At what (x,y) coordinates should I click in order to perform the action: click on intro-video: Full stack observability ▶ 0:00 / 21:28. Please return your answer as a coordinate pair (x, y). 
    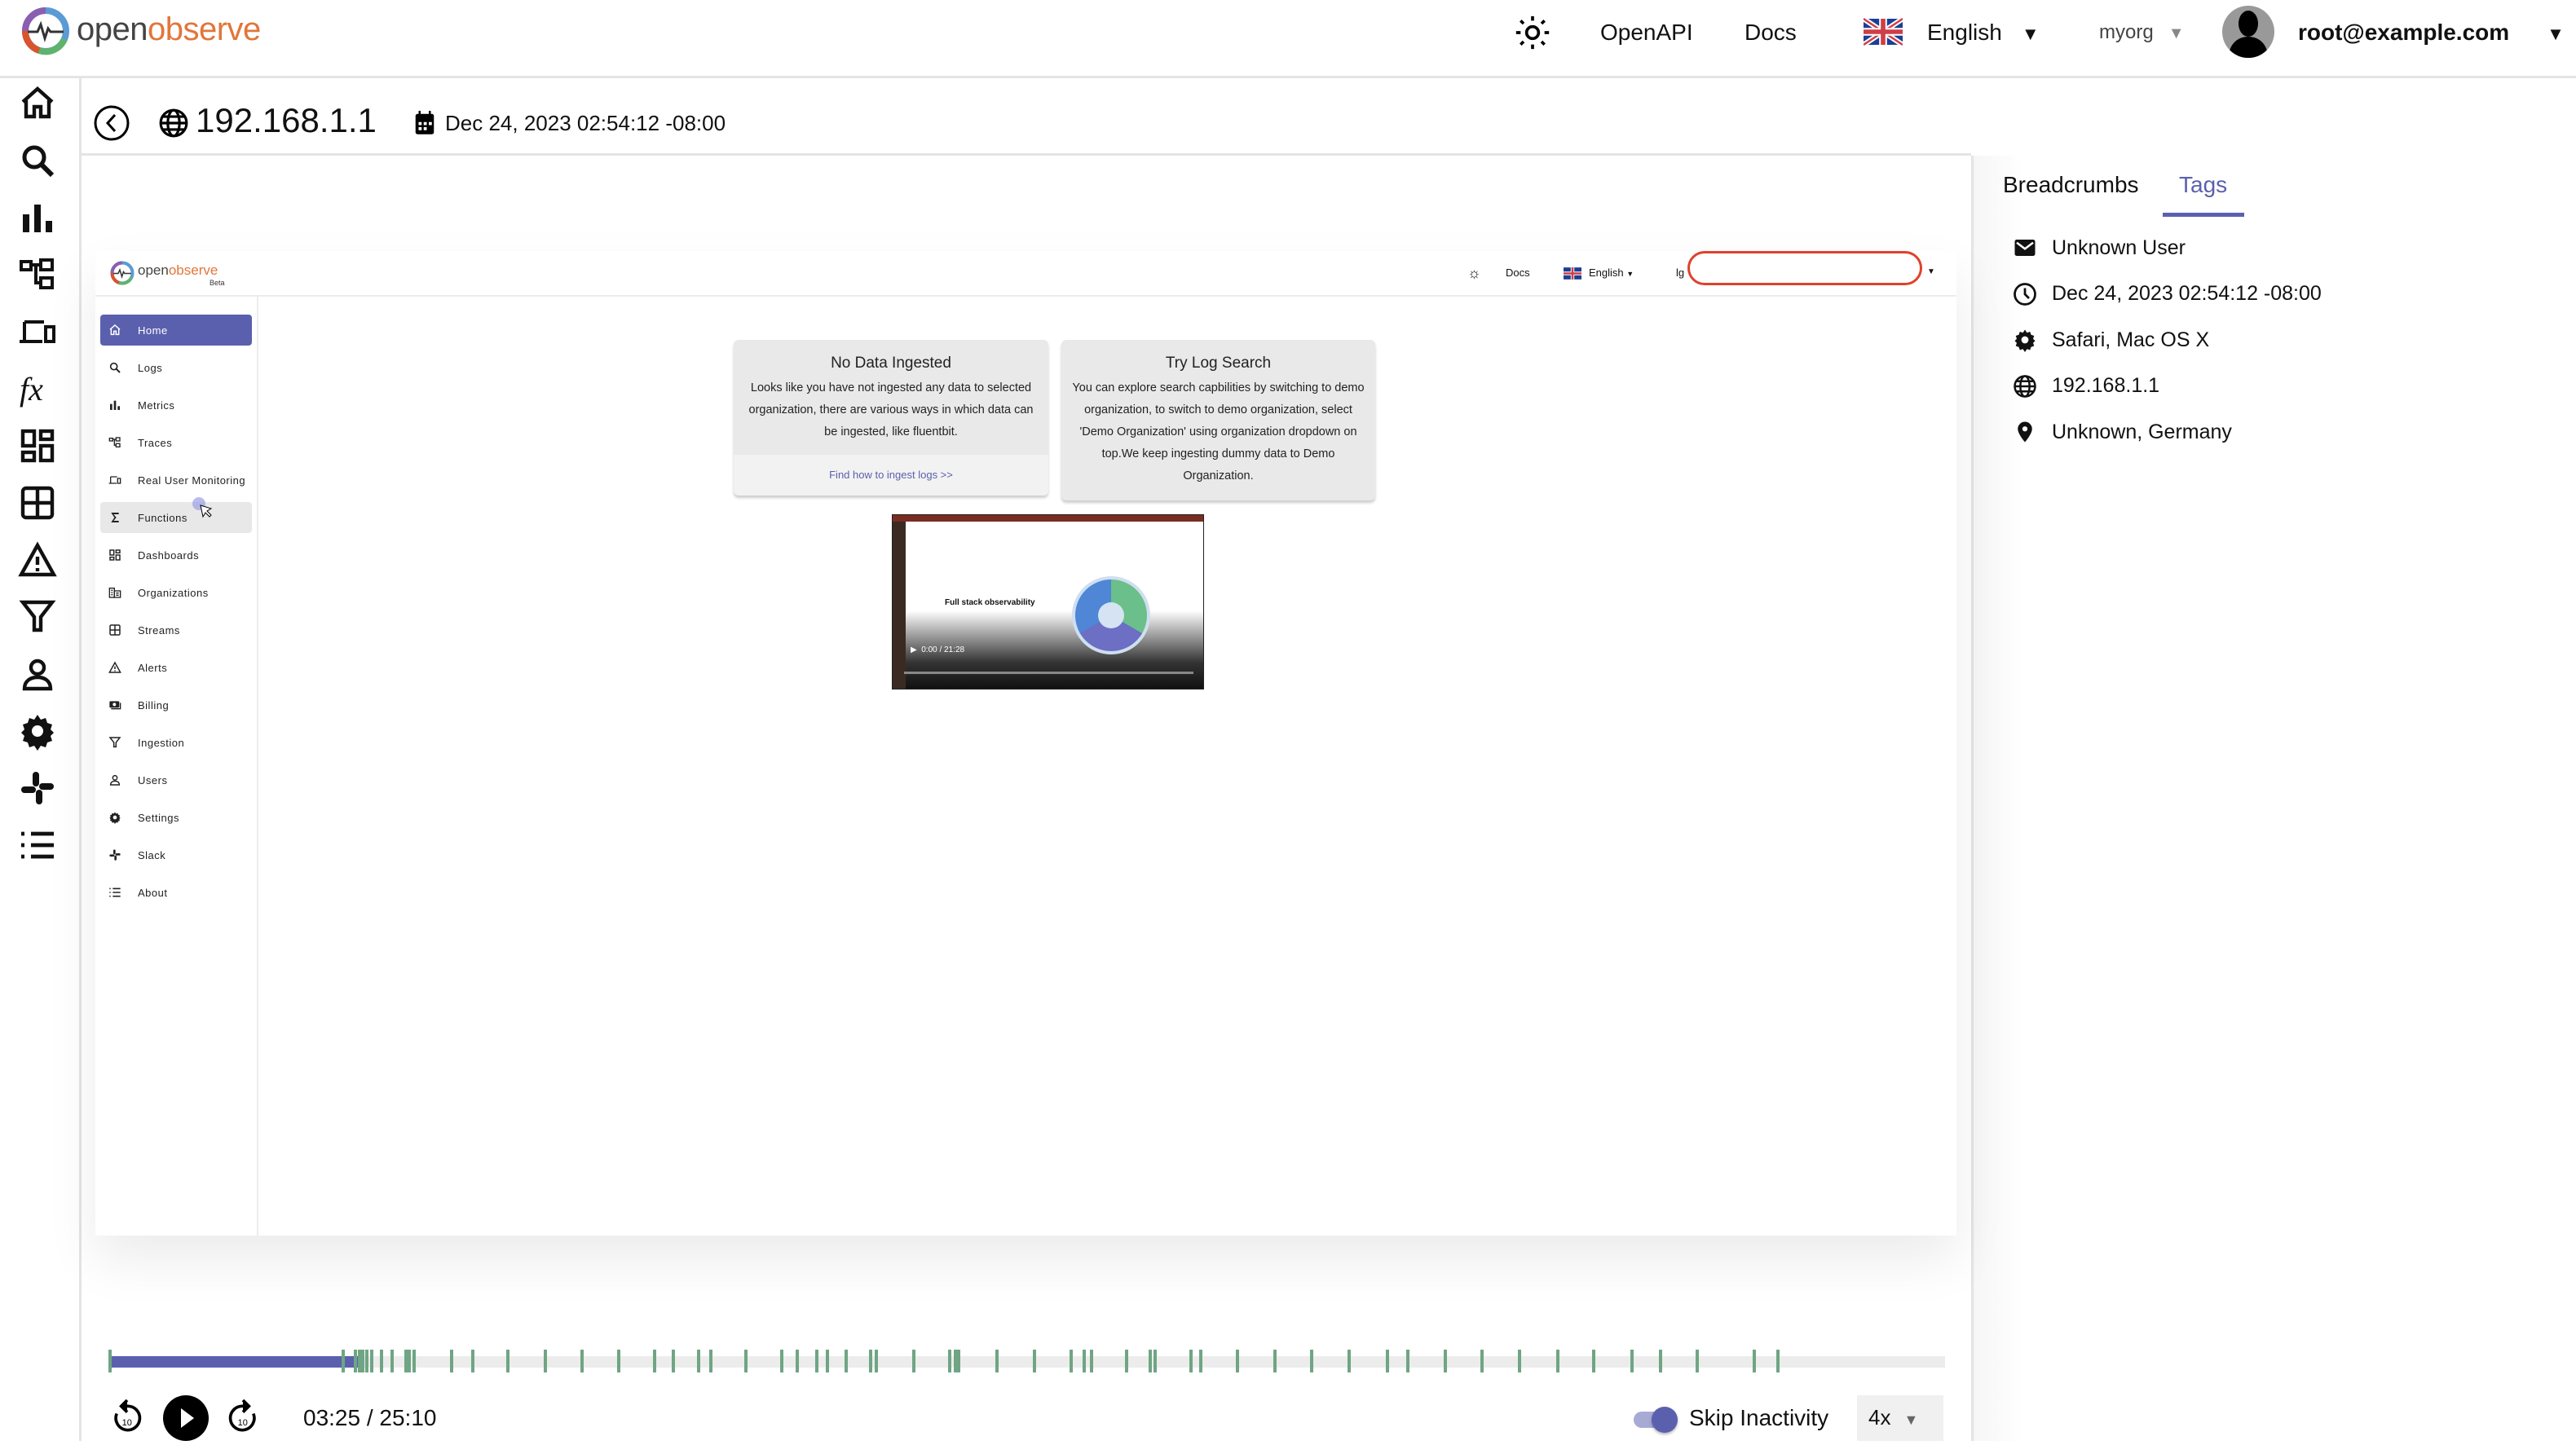
    Looking at the image, I should click on (1048, 601).